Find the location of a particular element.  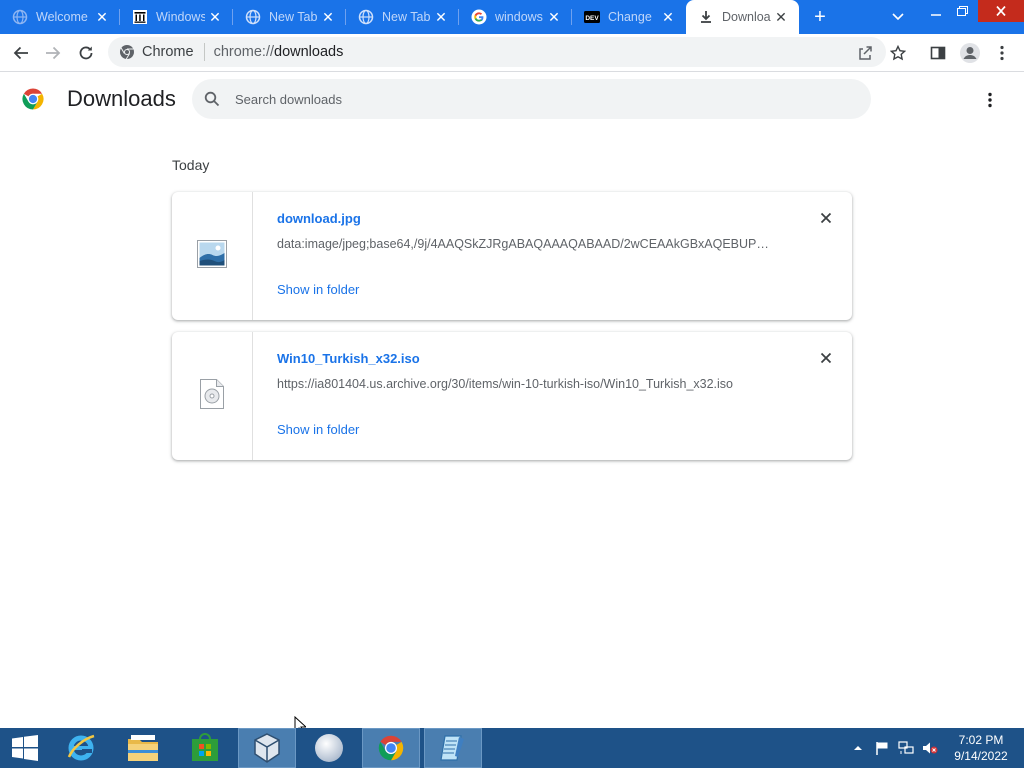

browser-toolbar: Chrome chrome://downloads is located at coordinates (512, 53).